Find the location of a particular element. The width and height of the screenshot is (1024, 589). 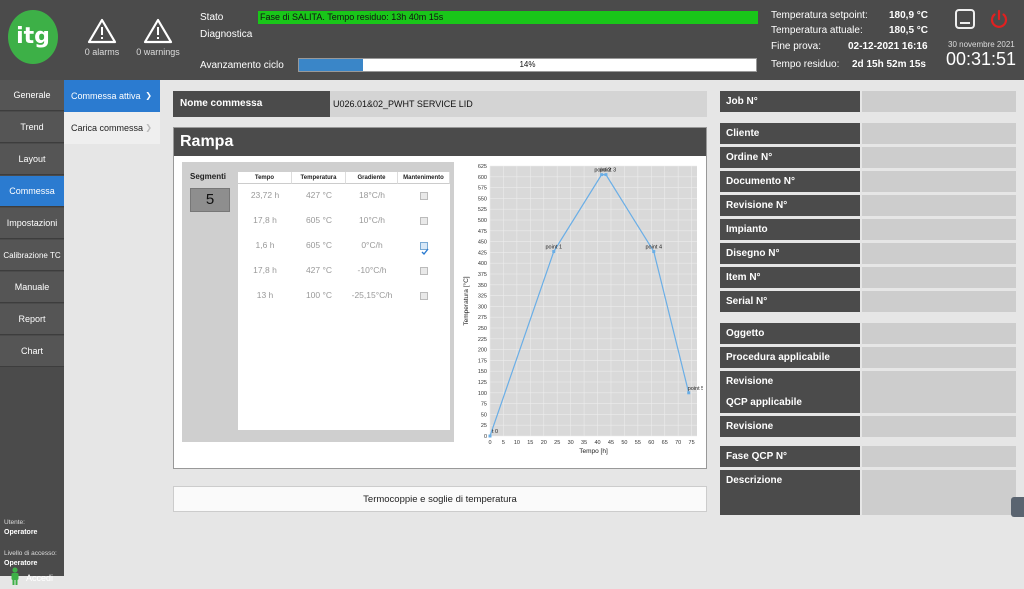

power-icon is located at coordinates (999, 19).